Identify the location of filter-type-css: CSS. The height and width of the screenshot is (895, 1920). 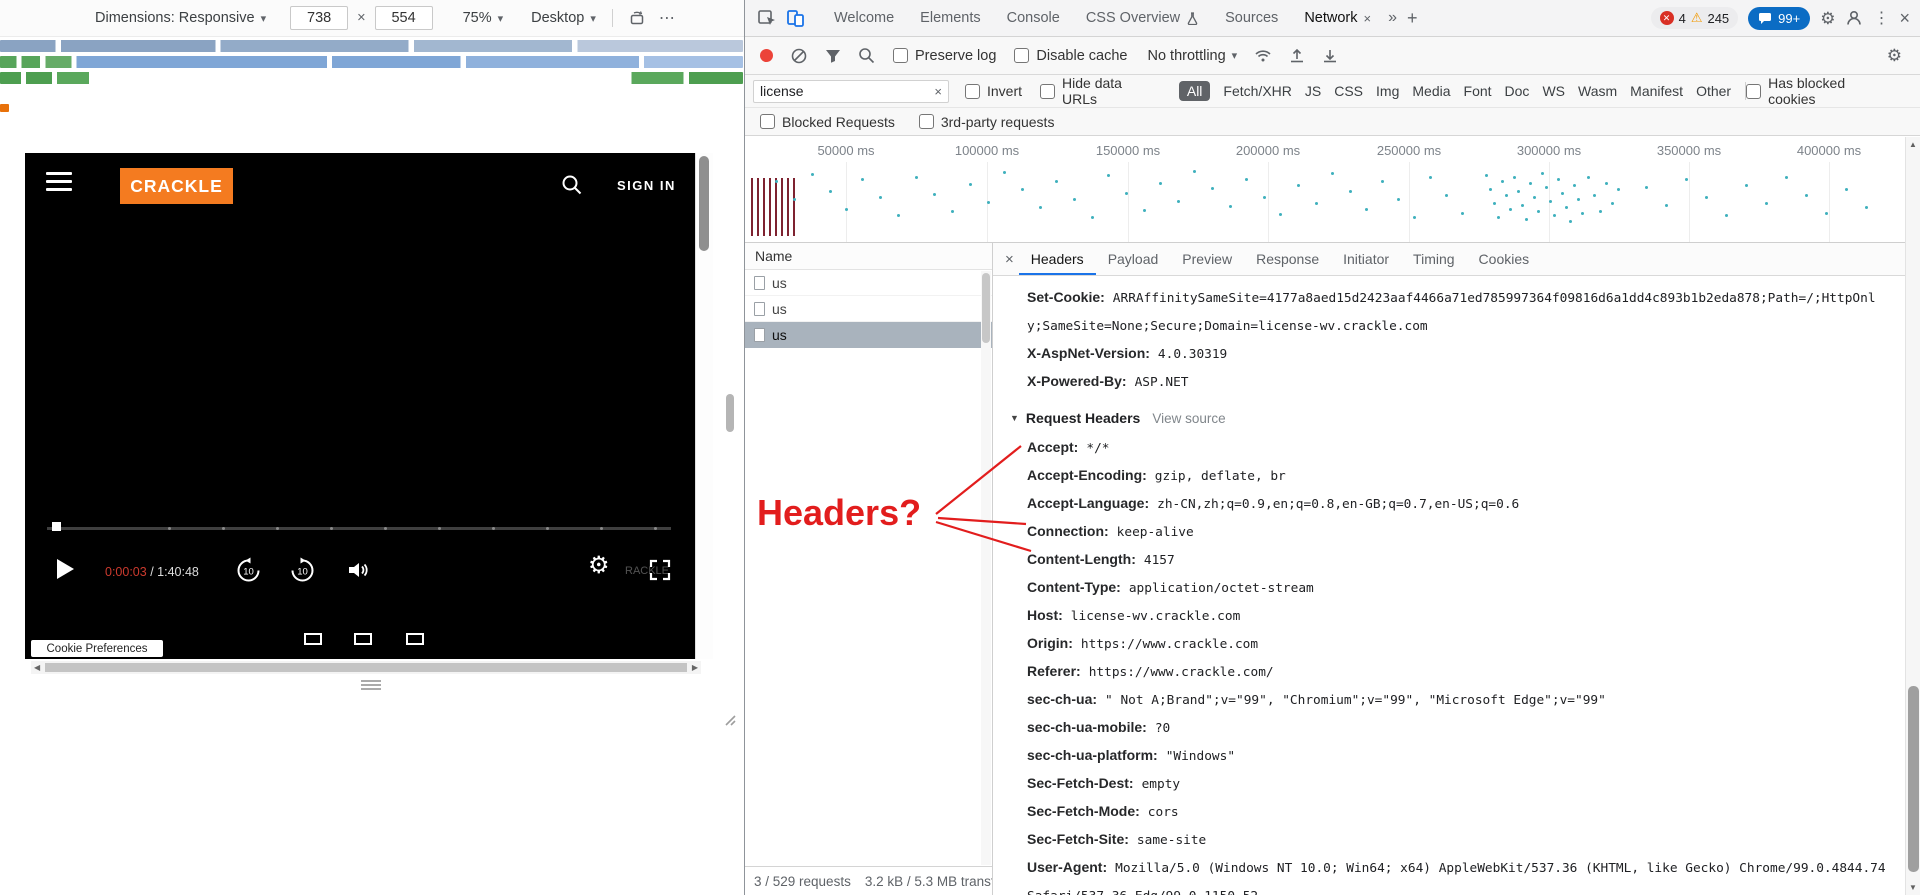
(1348, 91).